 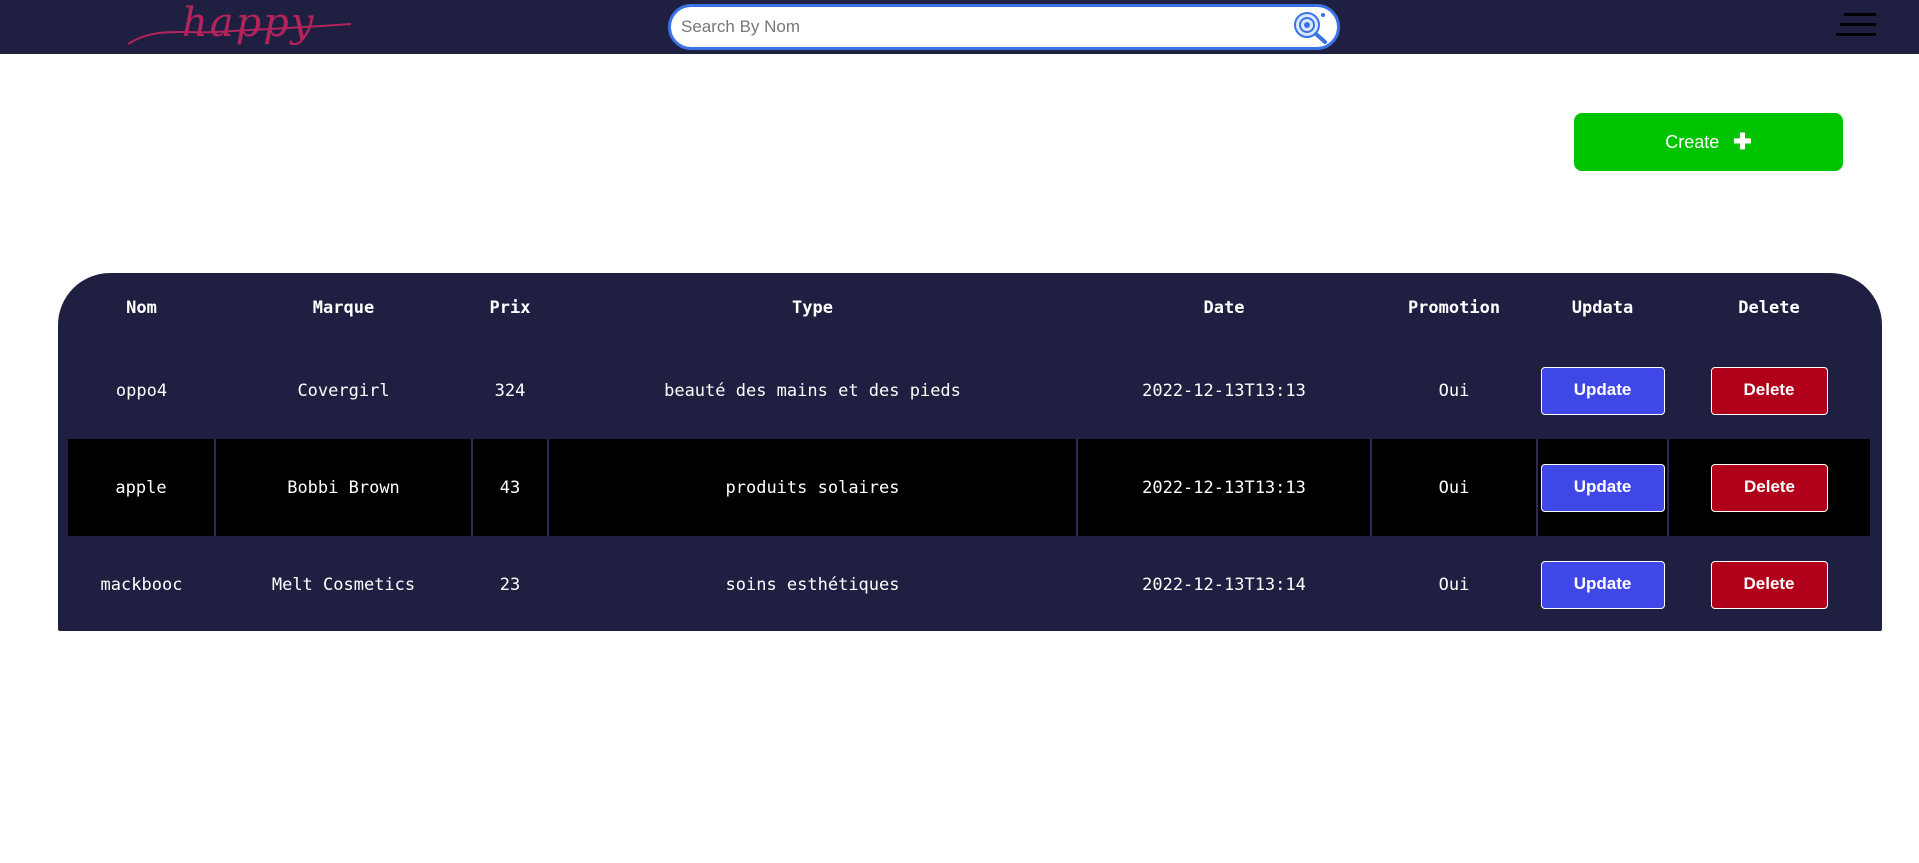 I want to click on create-button-label: Create, so click(x=1692, y=141).